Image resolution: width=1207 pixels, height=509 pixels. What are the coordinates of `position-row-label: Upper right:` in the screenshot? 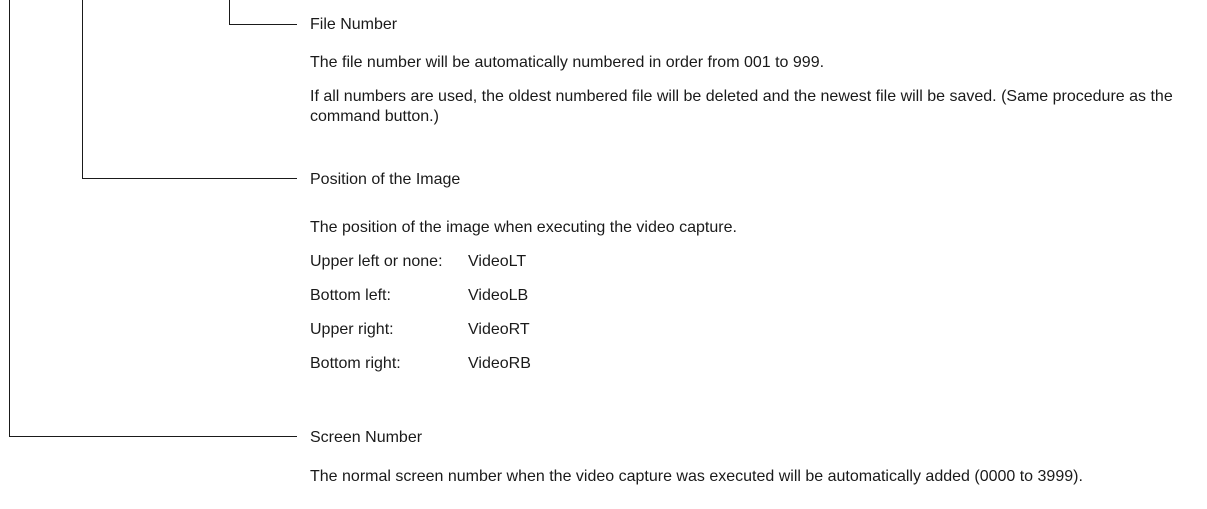 It's located at (352, 329).